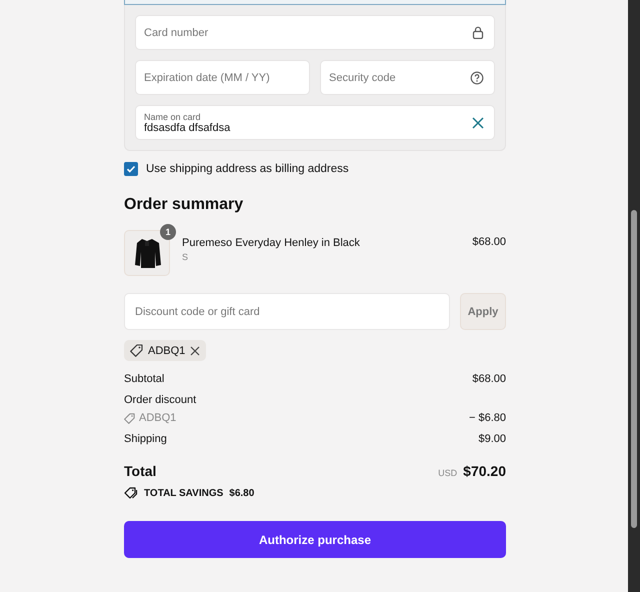  What do you see at coordinates (195, 351) in the screenshot?
I see `remove-icon` at bounding box center [195, 351].